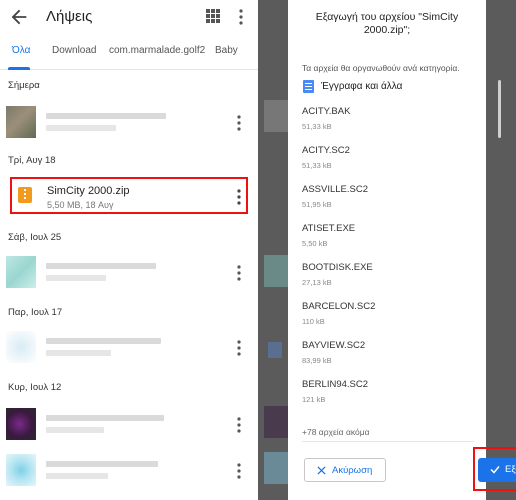  Describe the element at coordinates (24, 85) in the screenshot. I see `section-header-today: Σήμερα` at that location.